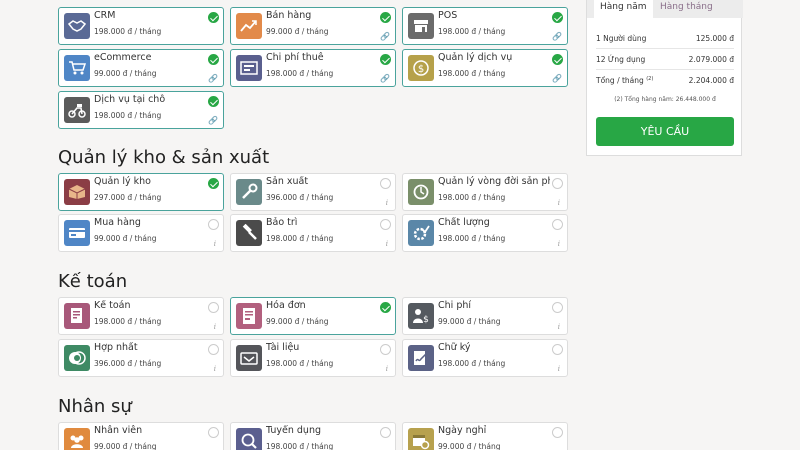  What do you see at coordinates (464, 222) in the screenshot?
I see `app-name: Chất lượng` at bounding box center [464, 222].